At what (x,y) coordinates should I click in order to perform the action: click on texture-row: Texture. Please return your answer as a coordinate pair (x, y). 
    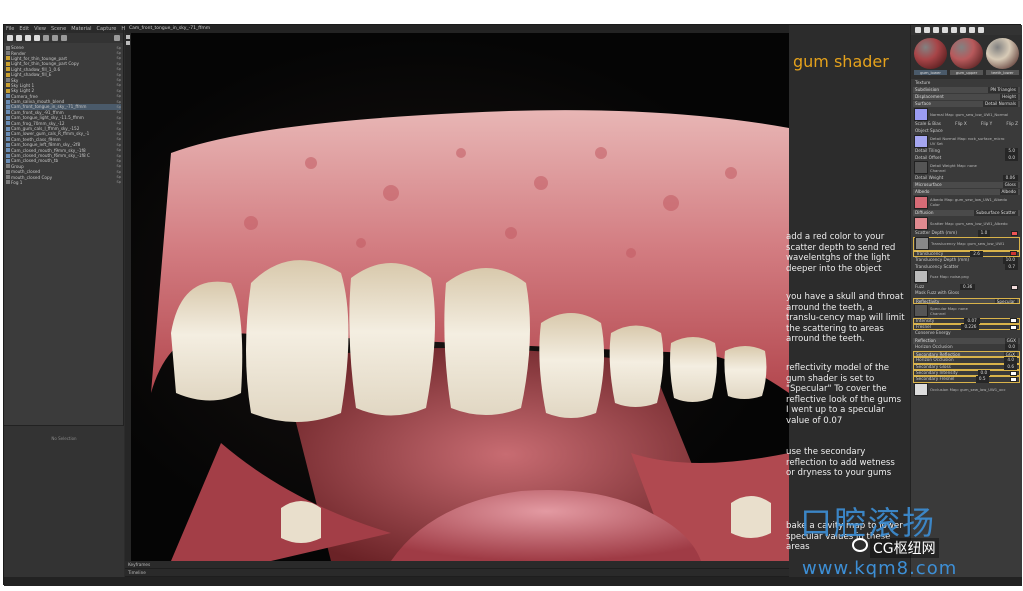
    Looking at the image, I should click on (966, 83).